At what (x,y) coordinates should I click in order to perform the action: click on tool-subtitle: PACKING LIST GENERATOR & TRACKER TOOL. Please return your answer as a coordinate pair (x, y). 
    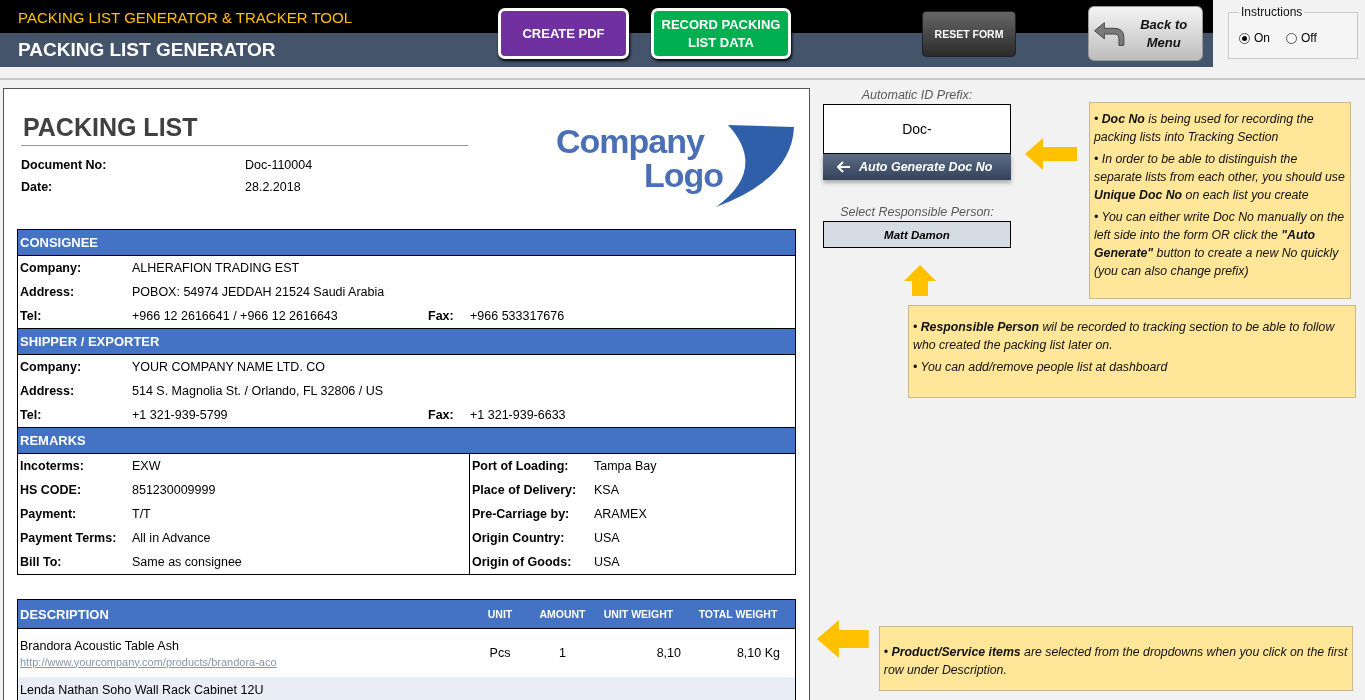
    Looking at the image, I should click on (185, 18).